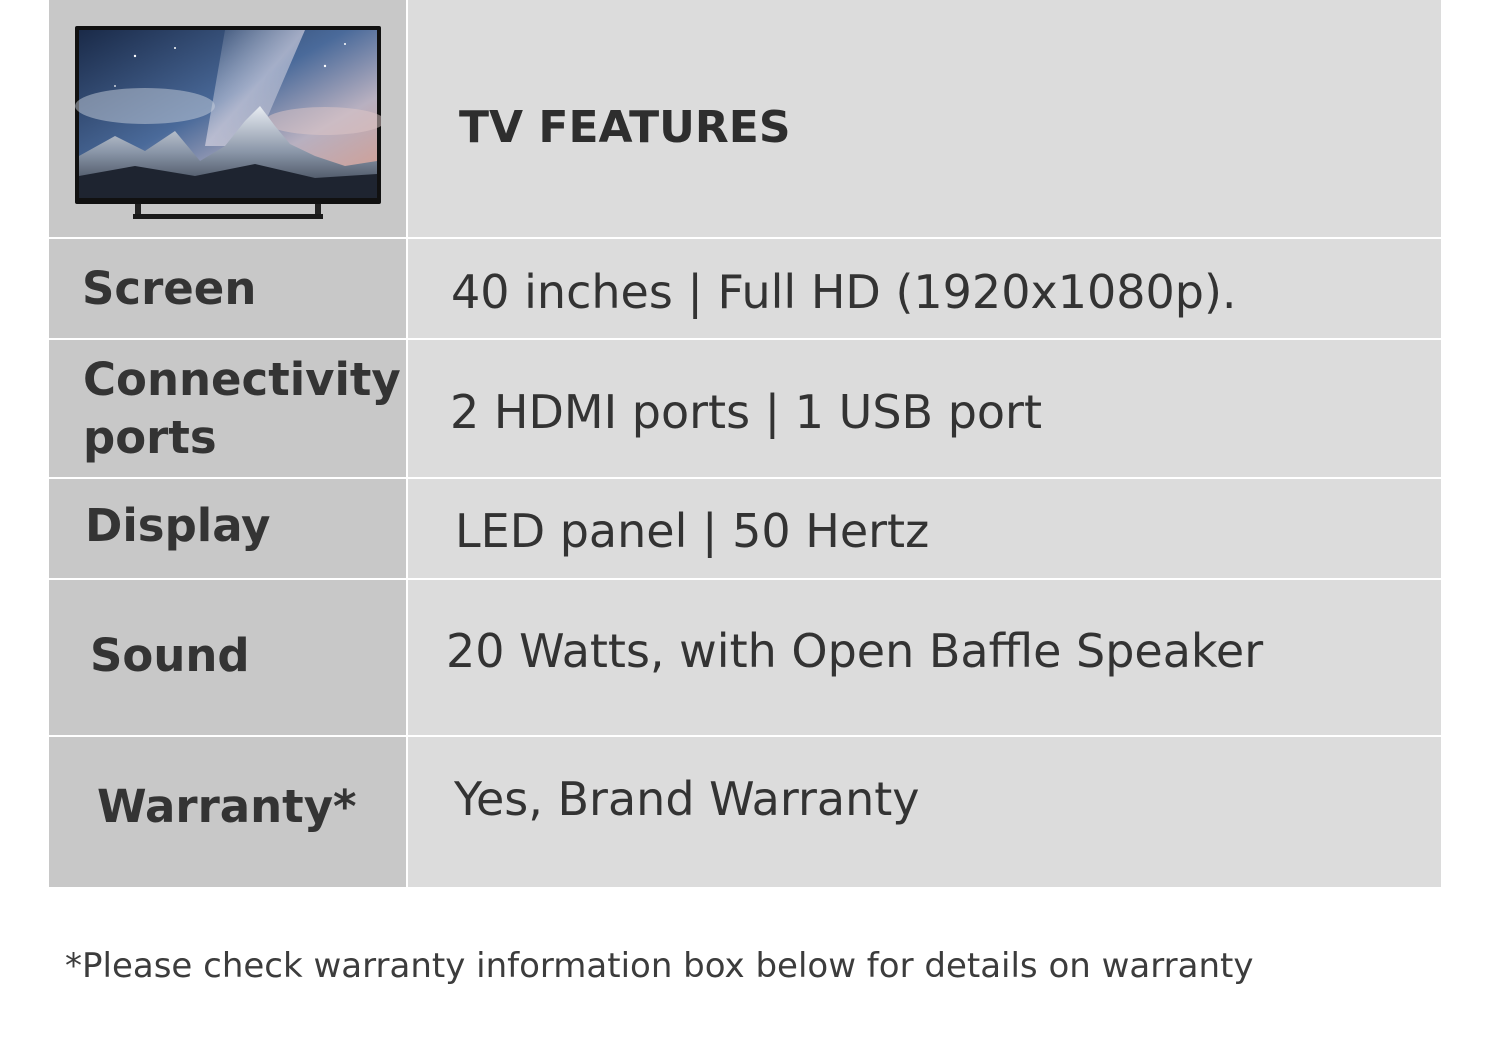  I want to click on spec-value-cell: 40 inches | Full HD (1920x1080p)., so click(924, 288).